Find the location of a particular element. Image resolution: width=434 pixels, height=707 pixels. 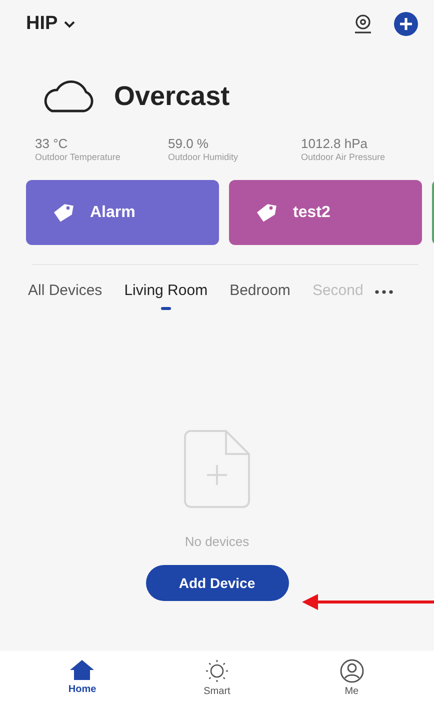

nav-tab: Home is located at coordinates (82, 682).